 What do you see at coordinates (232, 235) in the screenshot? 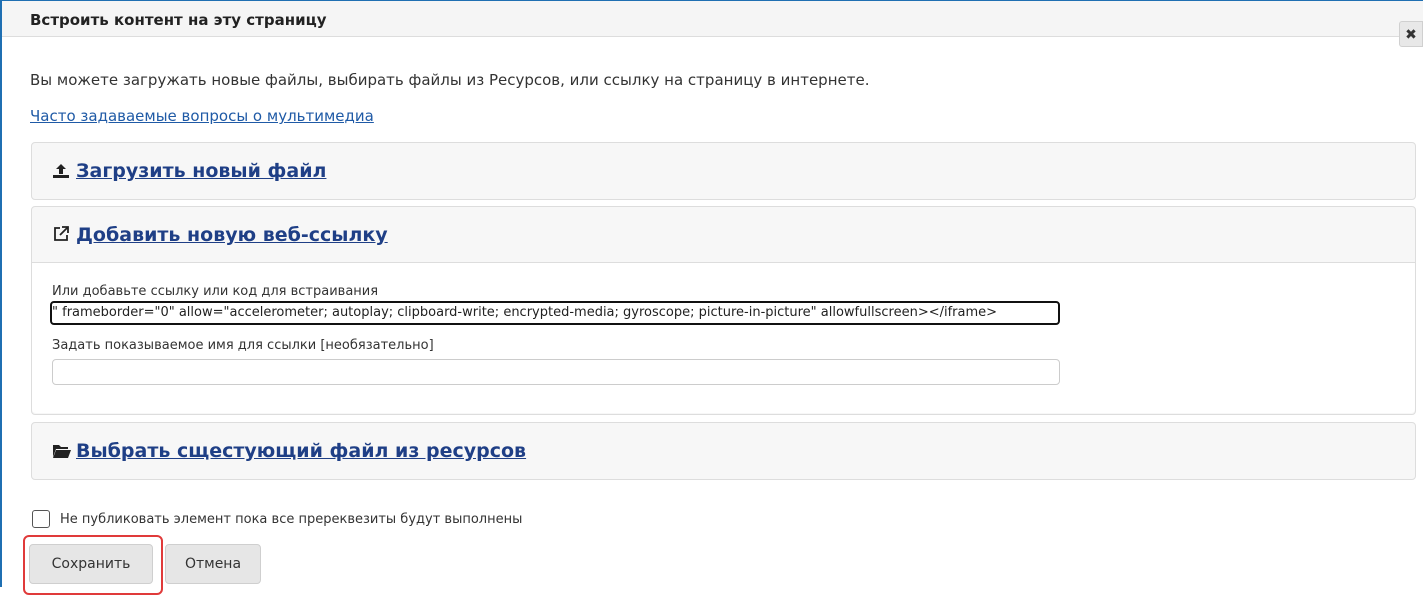
I see `web-link-label: Добавить новую веб-ссылку` at bounding box center [232, 235].